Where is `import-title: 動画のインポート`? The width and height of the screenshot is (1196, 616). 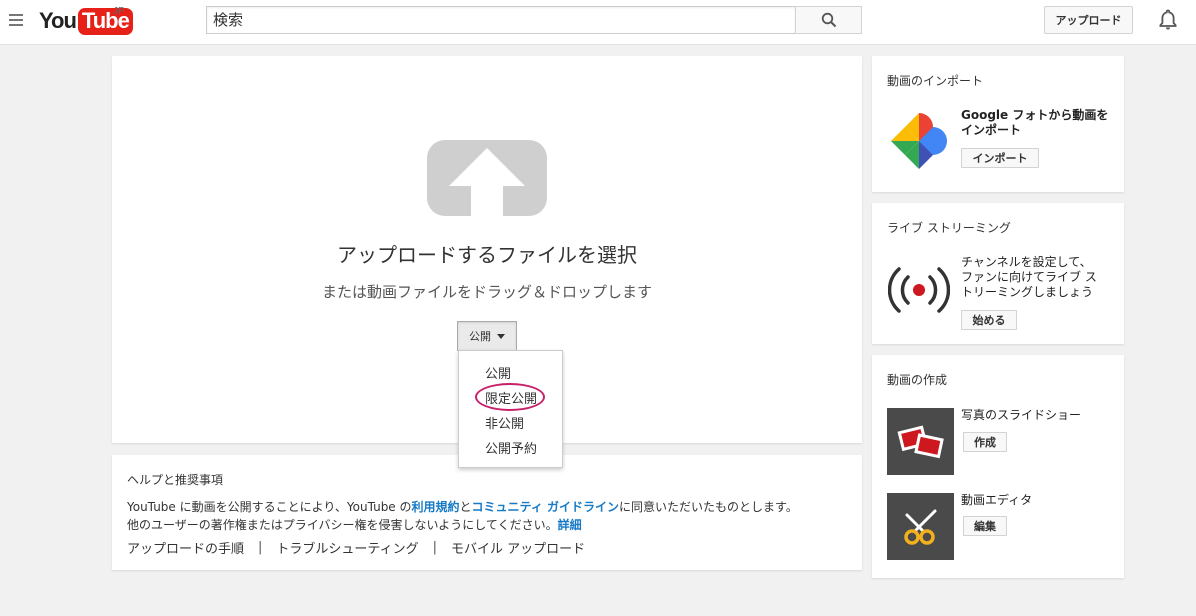
import-title: 動画のインポート is located at coordinates (935, 81).